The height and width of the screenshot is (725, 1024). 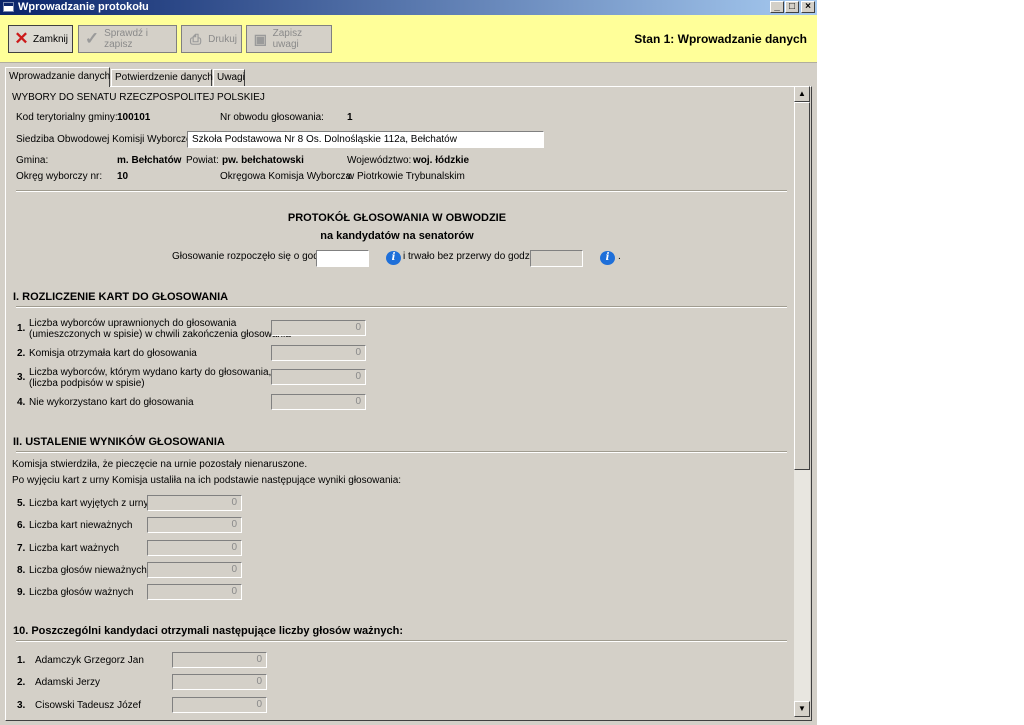 What do you see at coordinates (88, 570) in the screenshot?
I see `row-label: Liczba głosów nieważnych` at bounding box center [88, 570].